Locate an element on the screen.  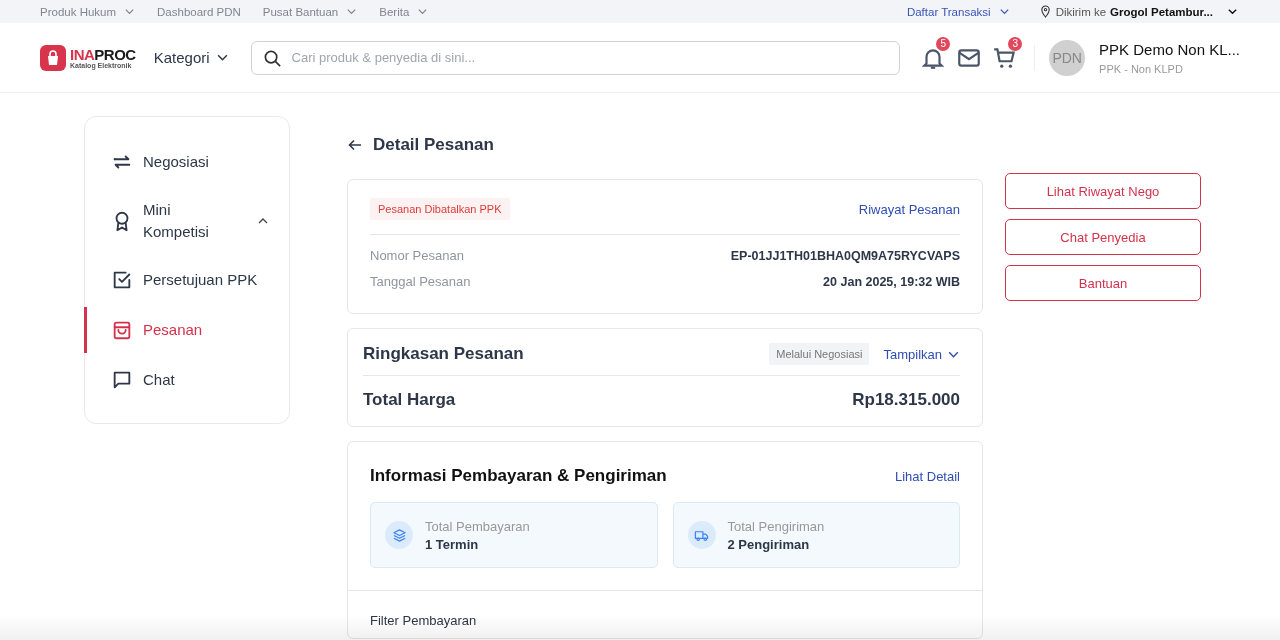
layers-icon is located at coordinates (399, 535).